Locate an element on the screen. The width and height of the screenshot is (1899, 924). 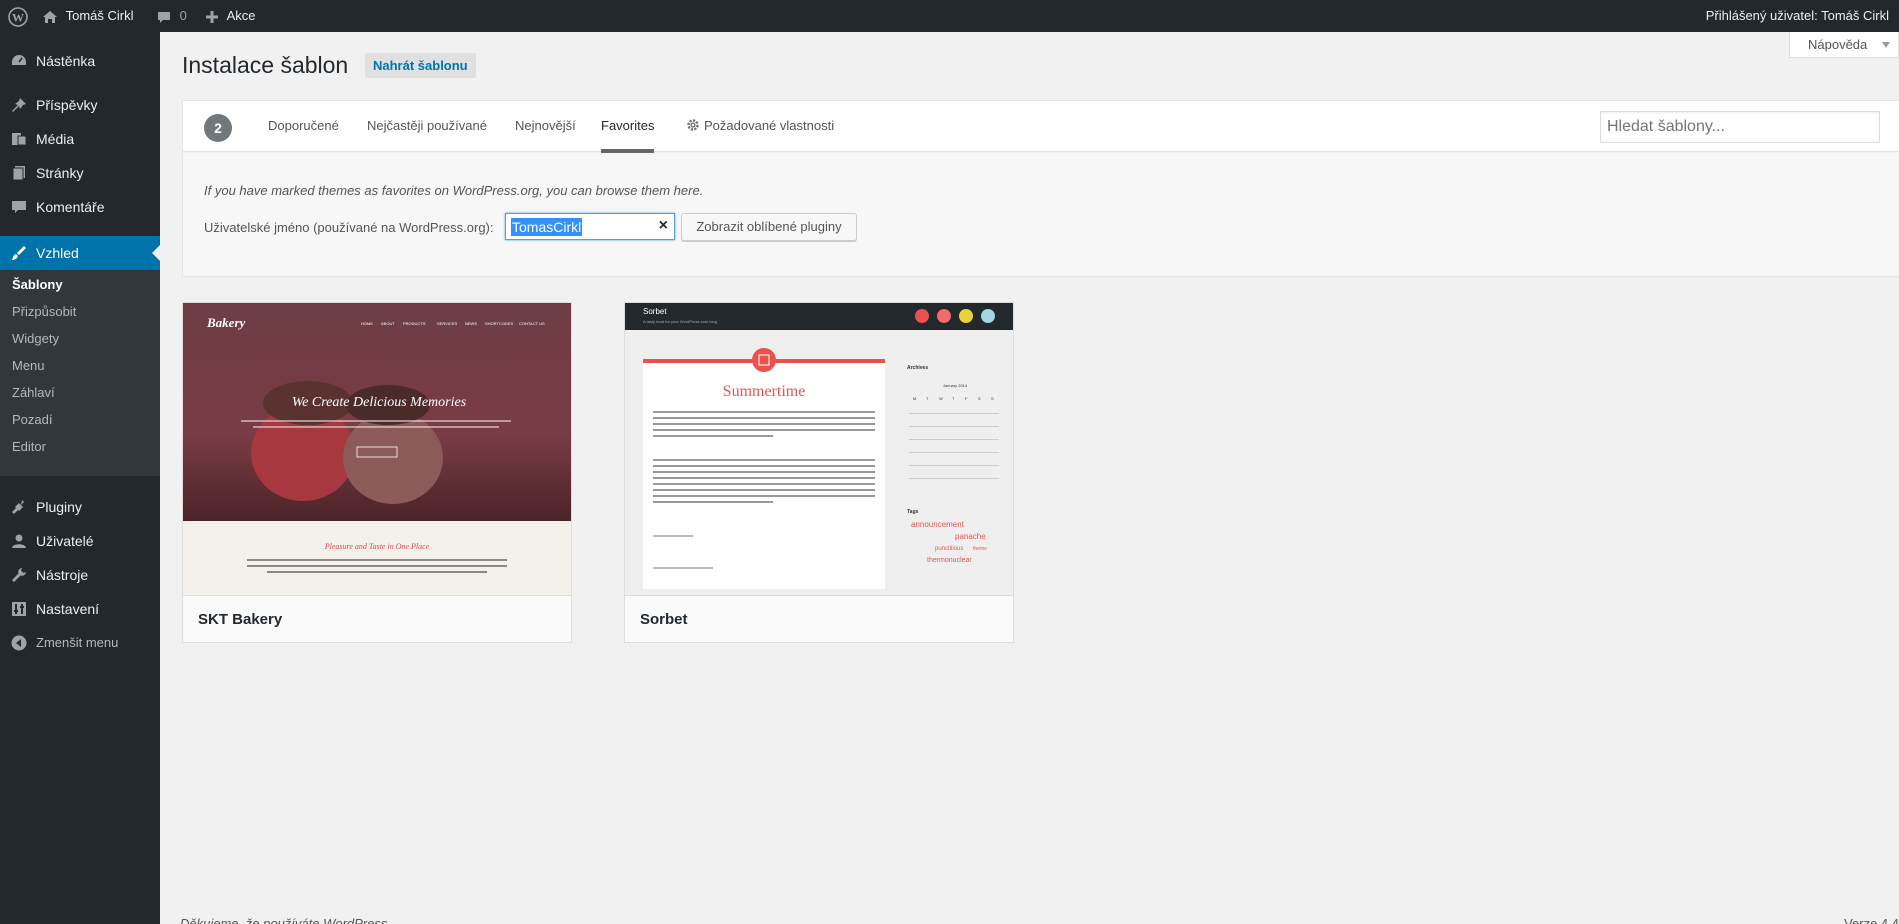
preview-nav-item: SERVICES is located at coordinates (447, 323).